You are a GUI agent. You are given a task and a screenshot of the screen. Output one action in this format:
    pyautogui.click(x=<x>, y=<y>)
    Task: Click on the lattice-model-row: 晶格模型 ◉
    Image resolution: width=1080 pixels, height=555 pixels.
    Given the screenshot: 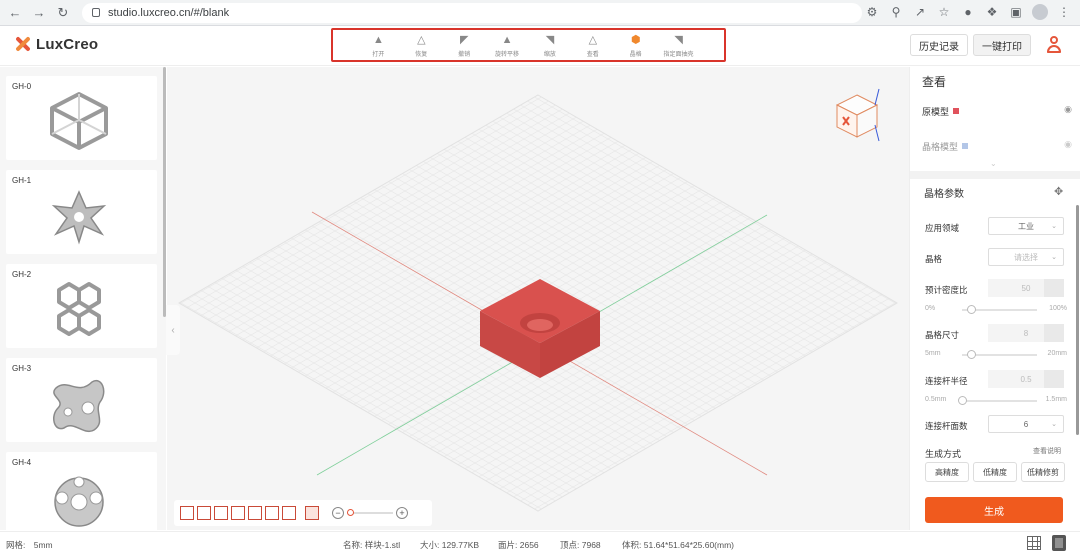 What is the action you would take?
    pyautogui.click(x=997, y=145)
    